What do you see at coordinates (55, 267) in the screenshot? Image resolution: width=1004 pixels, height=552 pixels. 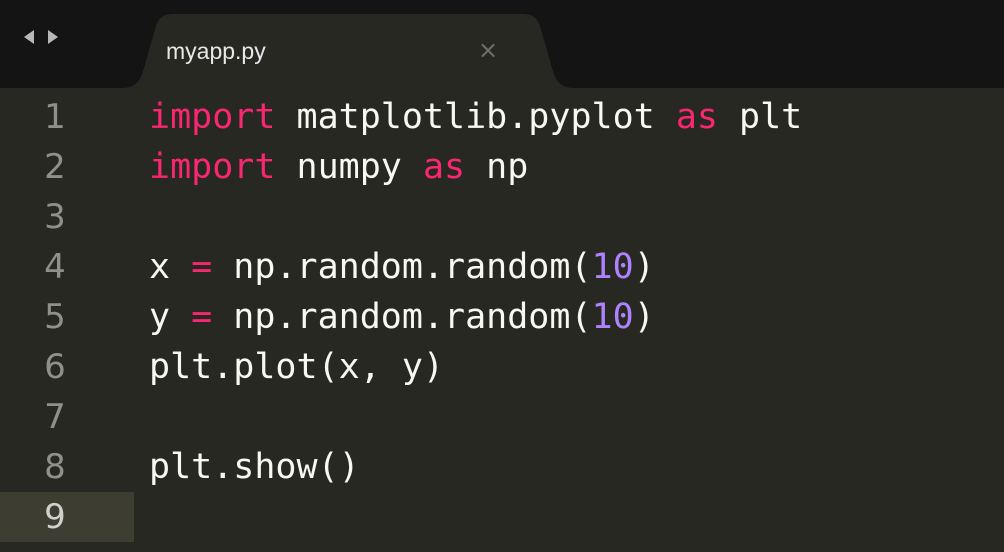 I see `line-number: 4` at bounding box center [55, 267].